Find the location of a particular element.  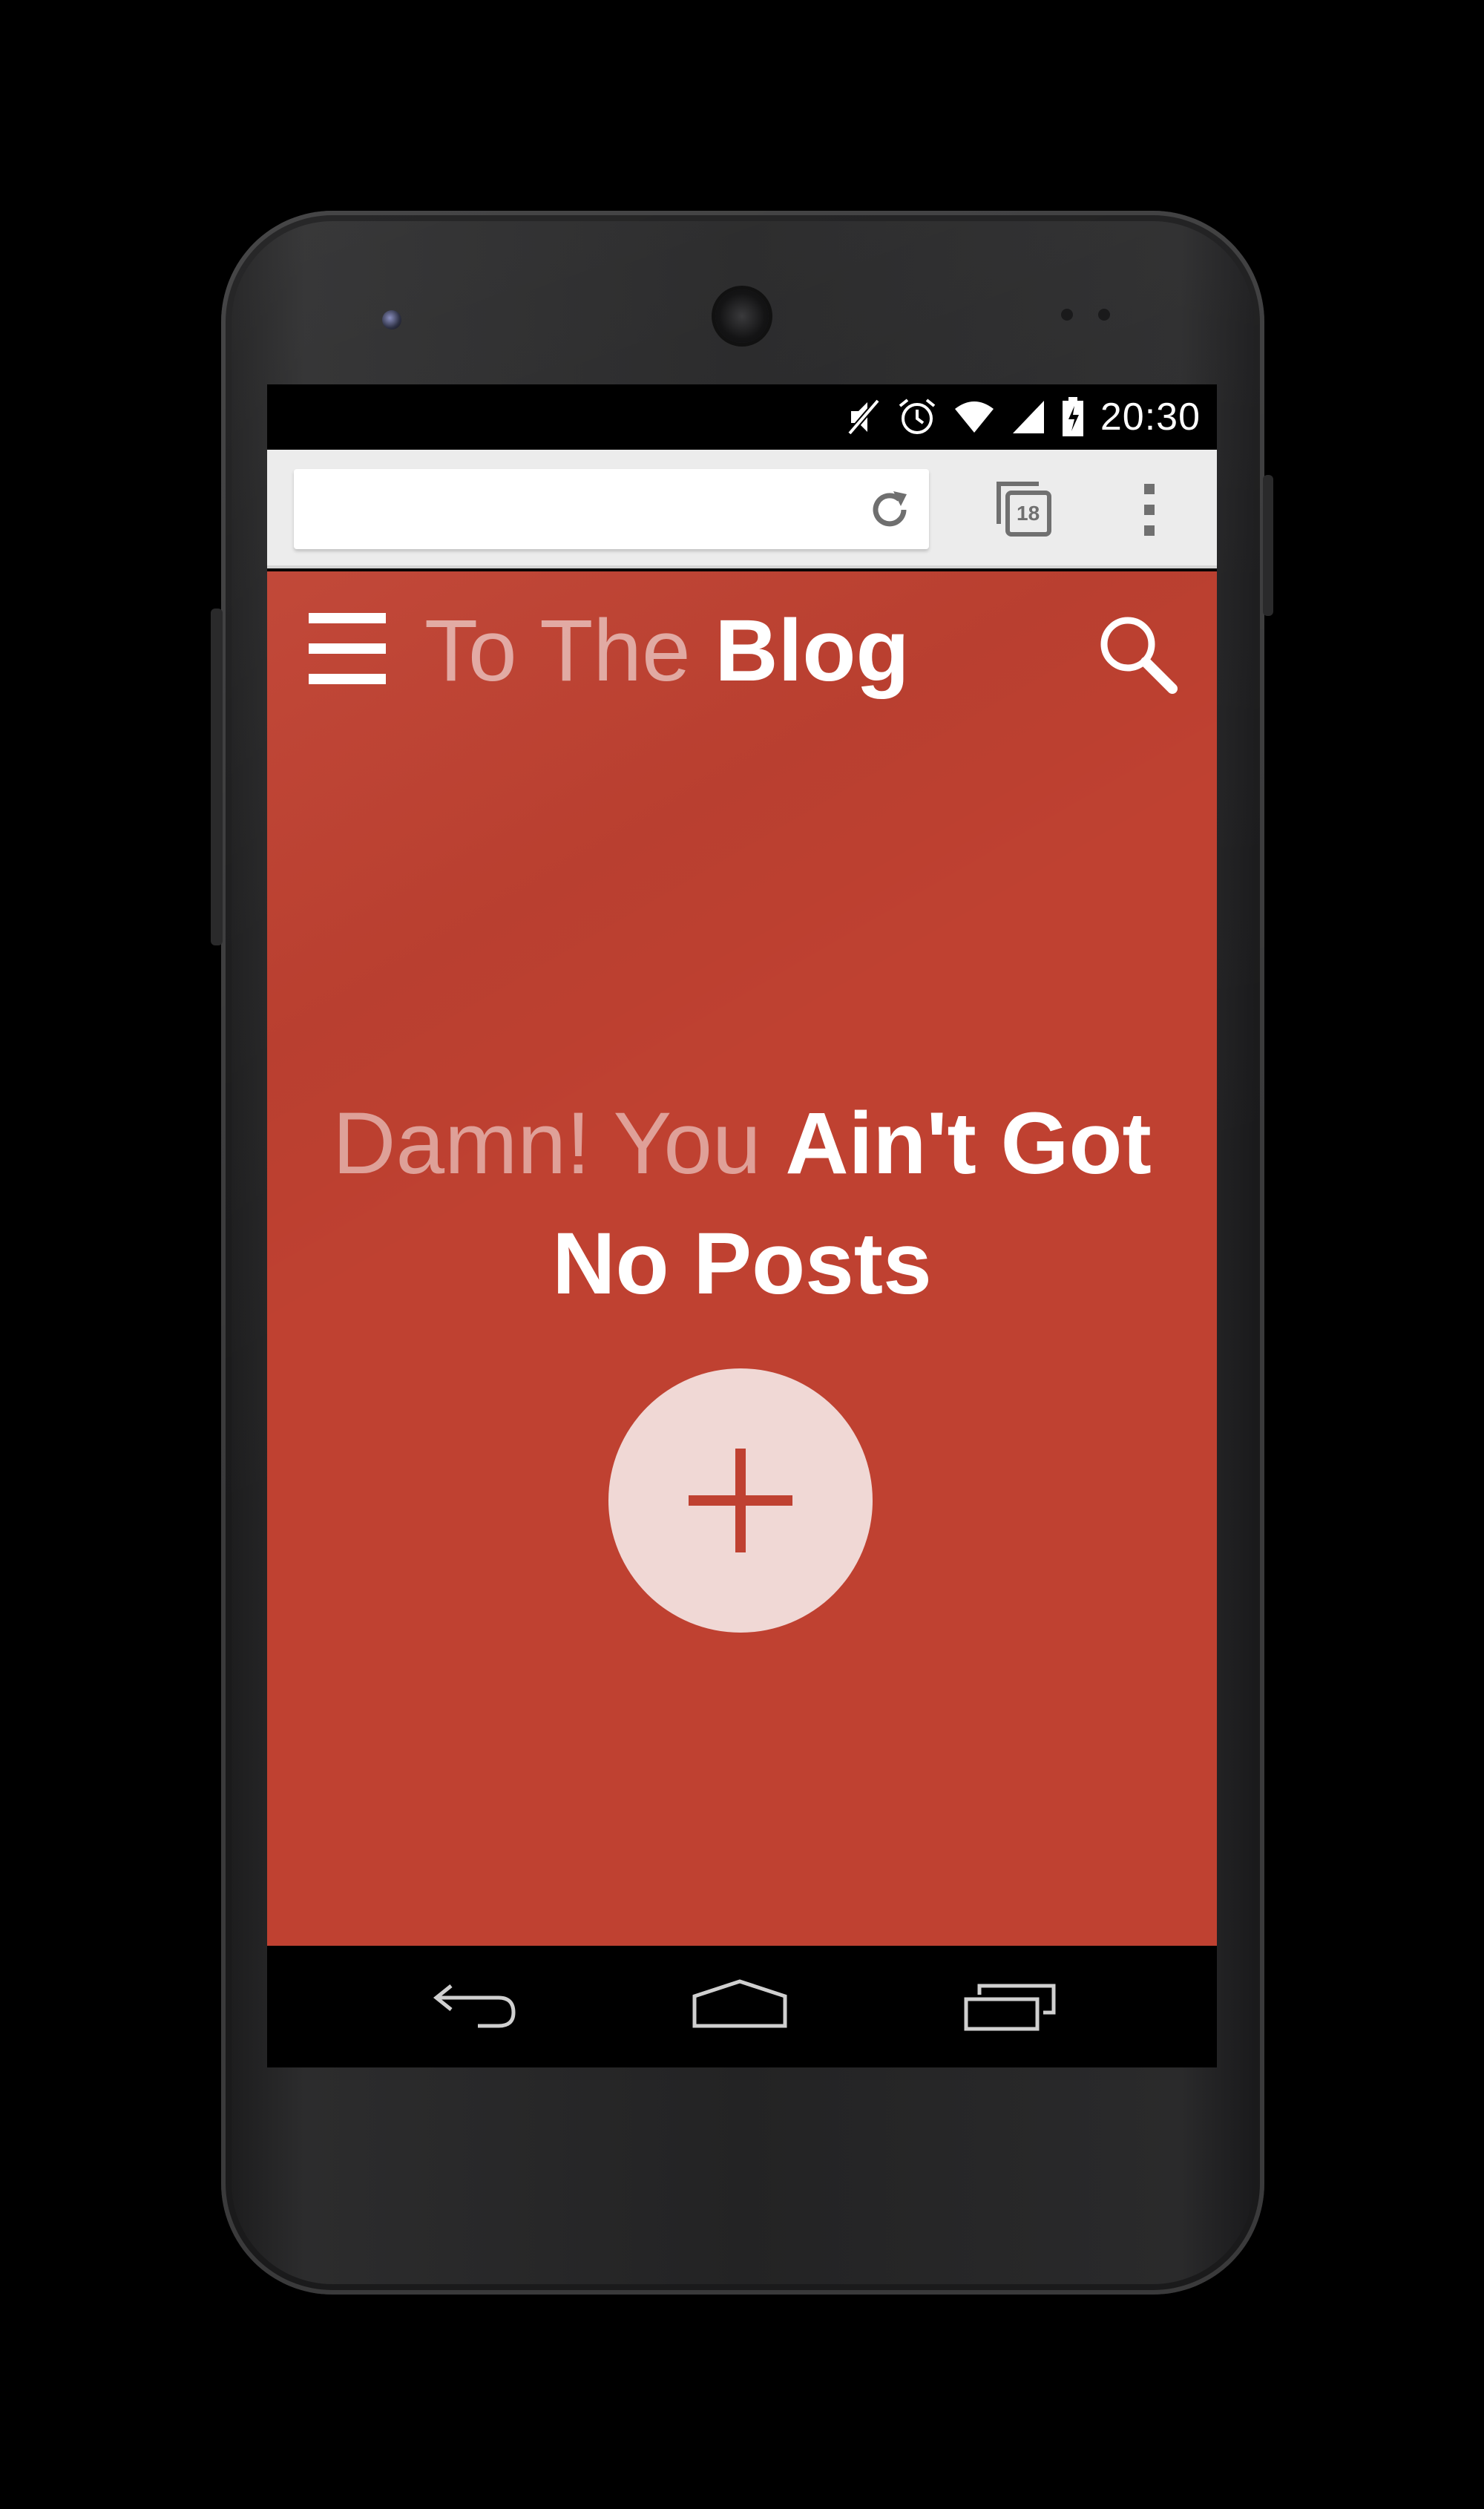

empty-bold-text-1: Ain't Got is located at coordinates (968, 1144).